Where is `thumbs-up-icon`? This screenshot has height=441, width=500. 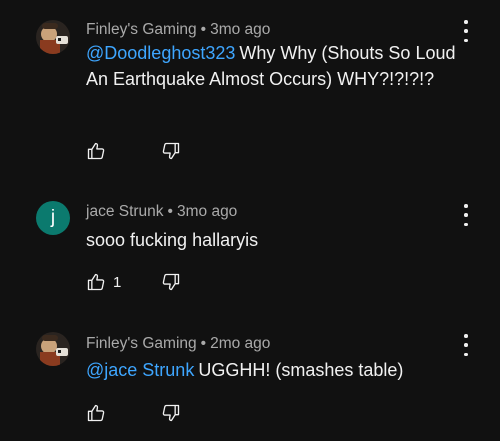
thumbs-up-icon is located at coordinates (96, 413).